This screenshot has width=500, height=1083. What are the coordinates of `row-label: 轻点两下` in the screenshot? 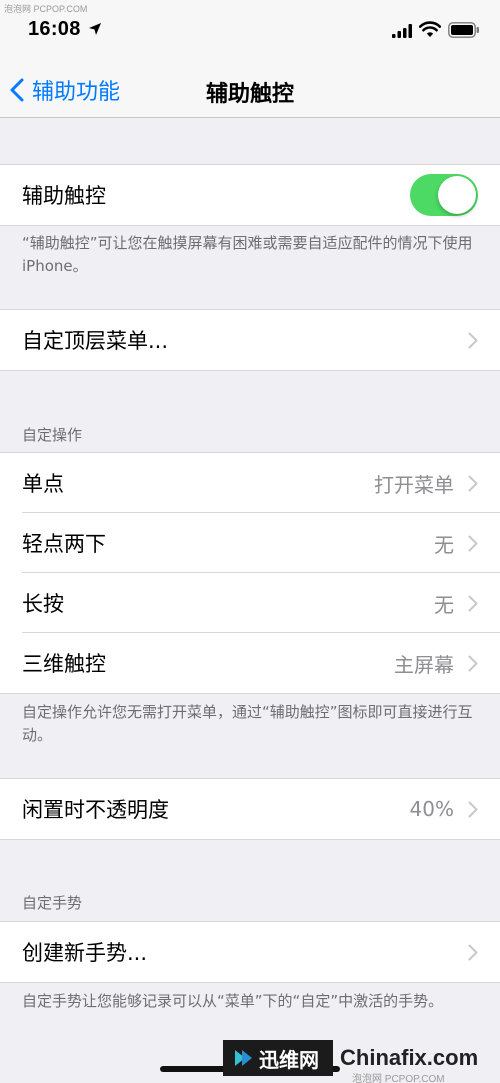 It's located at (64, 544).